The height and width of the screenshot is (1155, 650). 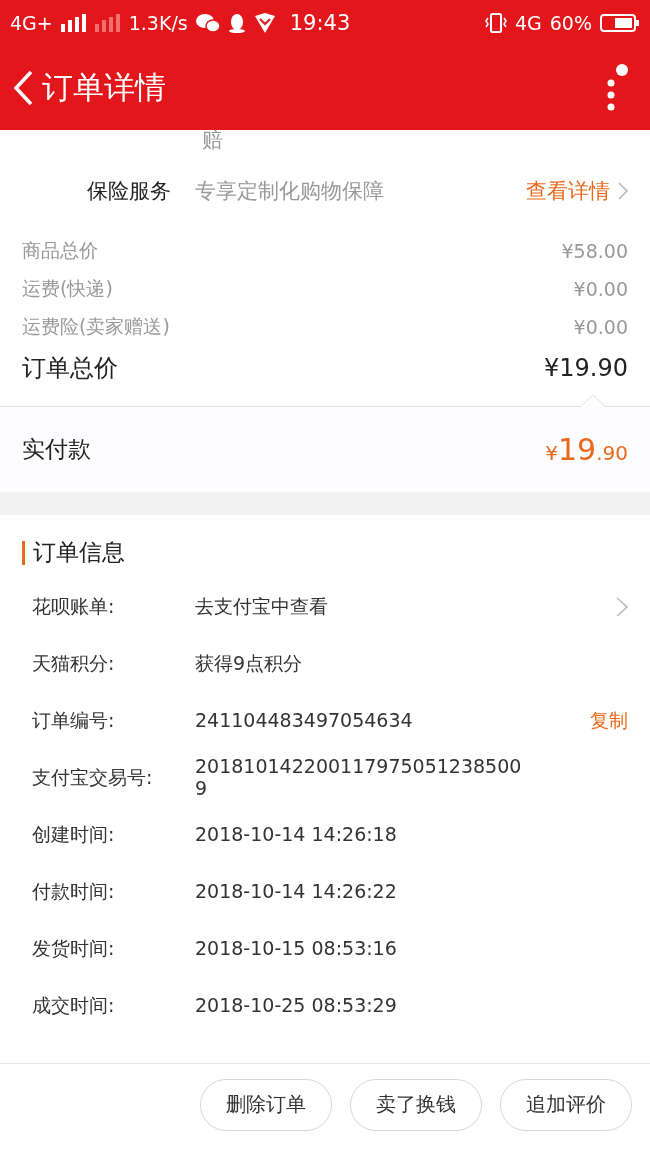 What do you see at coordinates (104, 87) in the screenshot?
I see `page-title: 订单详情` at bounding box center [104, 87].